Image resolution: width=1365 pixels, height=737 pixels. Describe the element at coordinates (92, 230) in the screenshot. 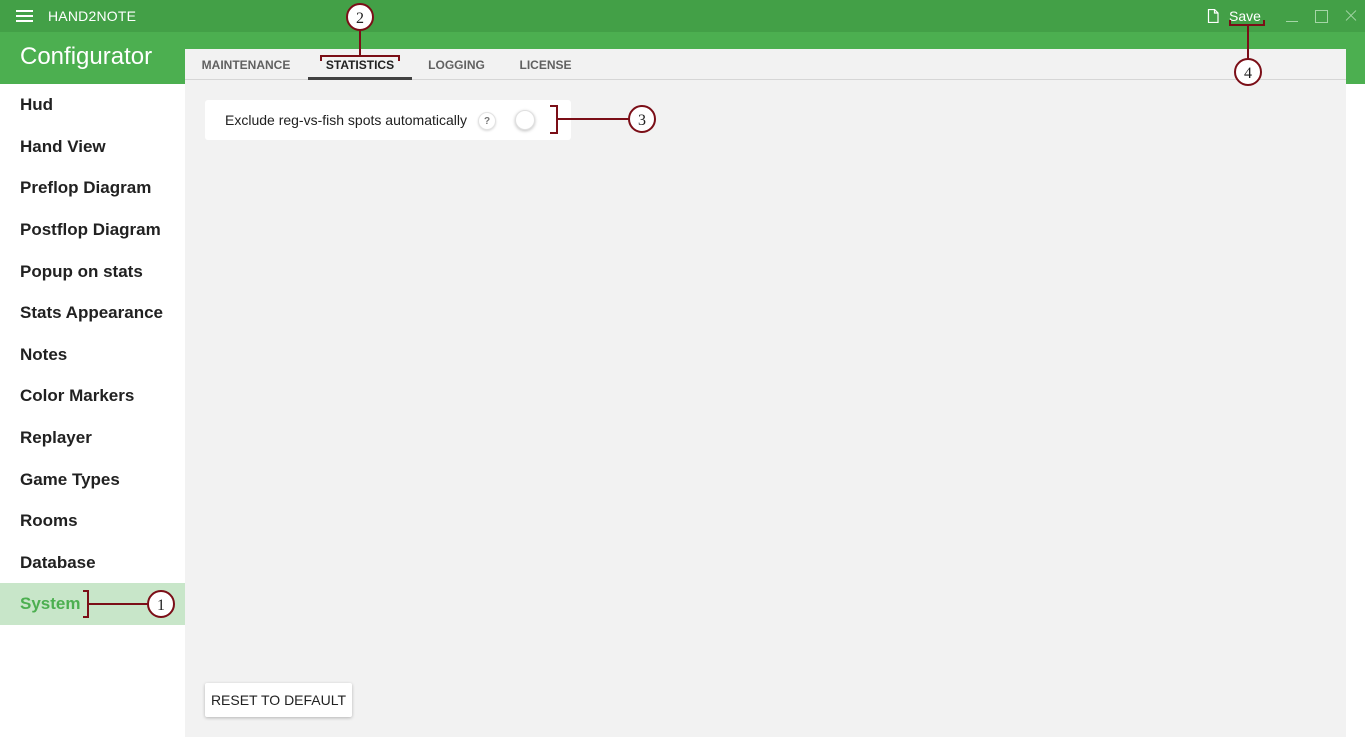

I see `sidebar-item-postflop-diagram: Postflop Diagram` at that location.